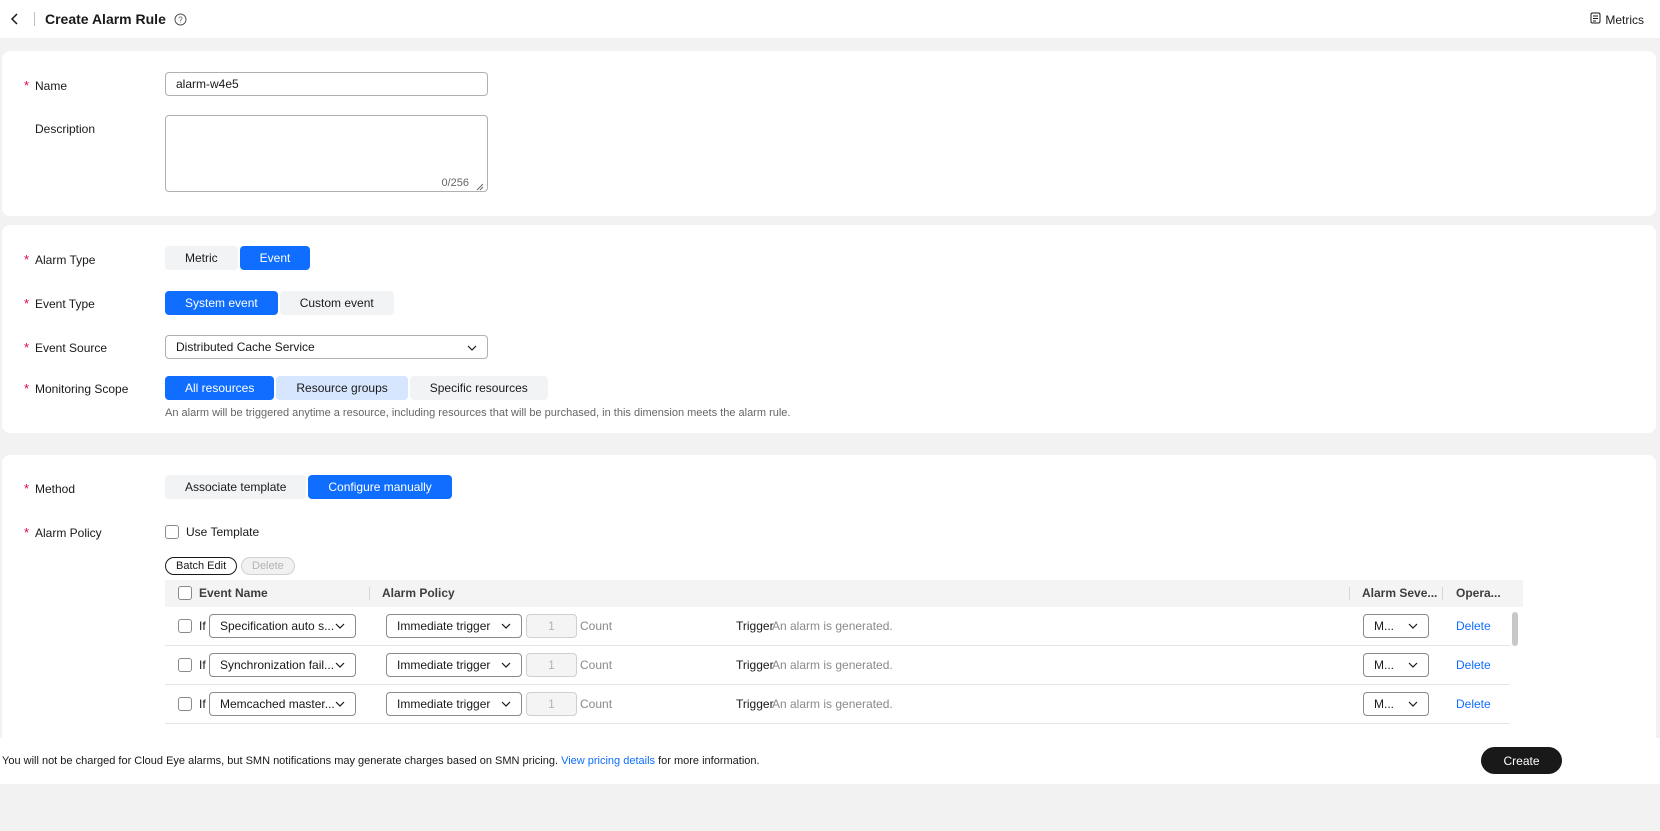 Image resolution: width=1660 pixels, height=831 pixels. Describe the element at coordinates (336, 303) in the screenshot. I see `event-type-custom: Custom event` at that location.